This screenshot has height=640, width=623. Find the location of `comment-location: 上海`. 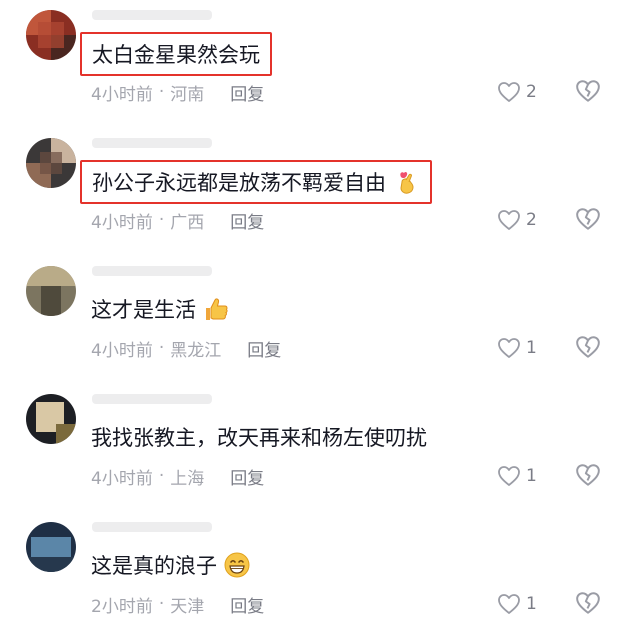

comment-location: 上海 is located at coordinates (187, 478).